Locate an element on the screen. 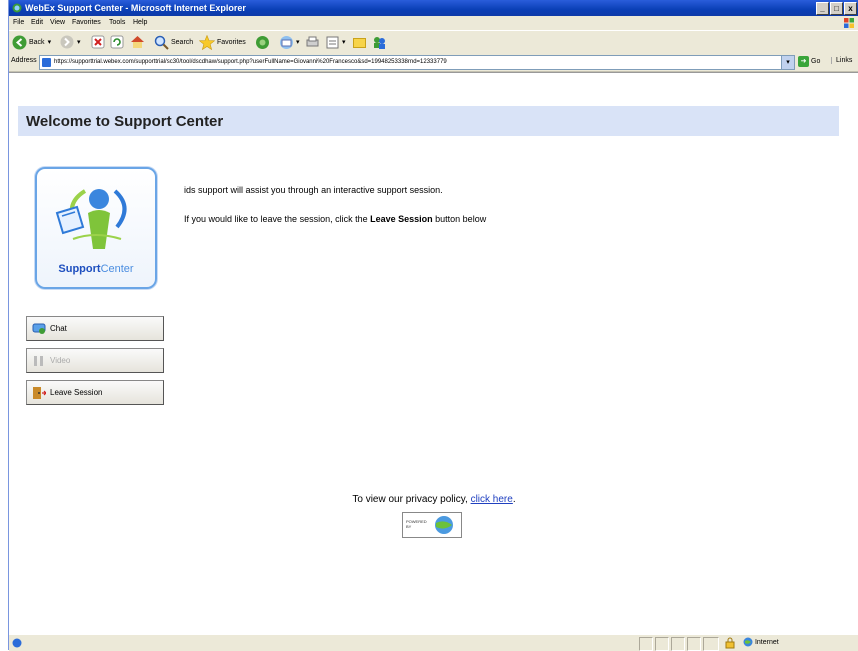 This screenshot has width=858, height=651. edit-button: ▾ is located at coordinates (335, 42).